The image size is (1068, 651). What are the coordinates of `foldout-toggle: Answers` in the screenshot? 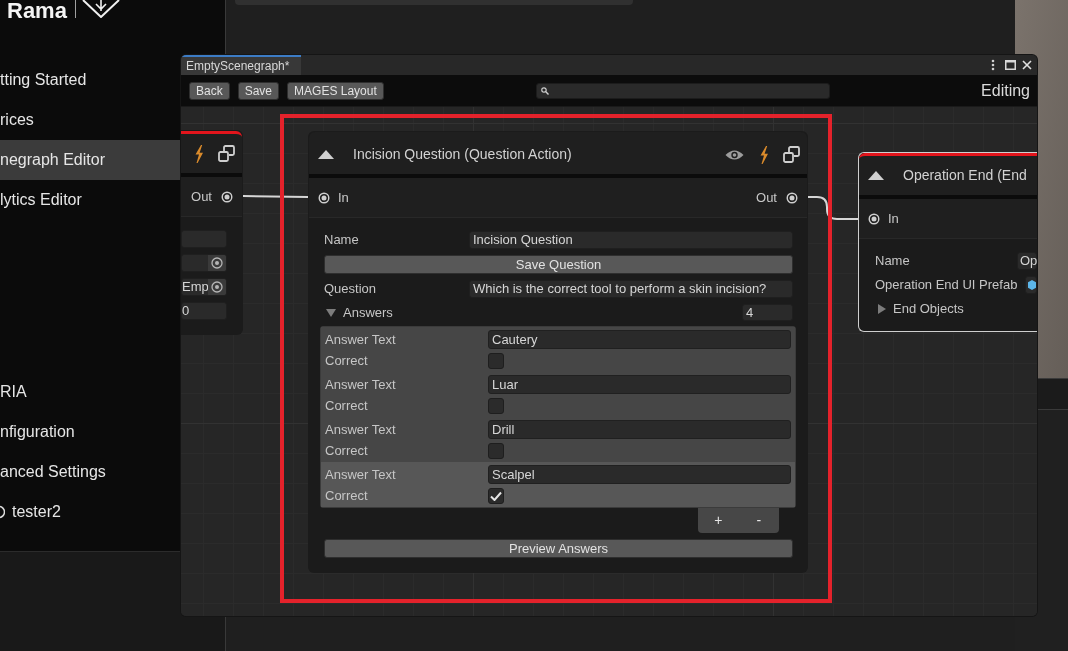 It's located at (358, 312).